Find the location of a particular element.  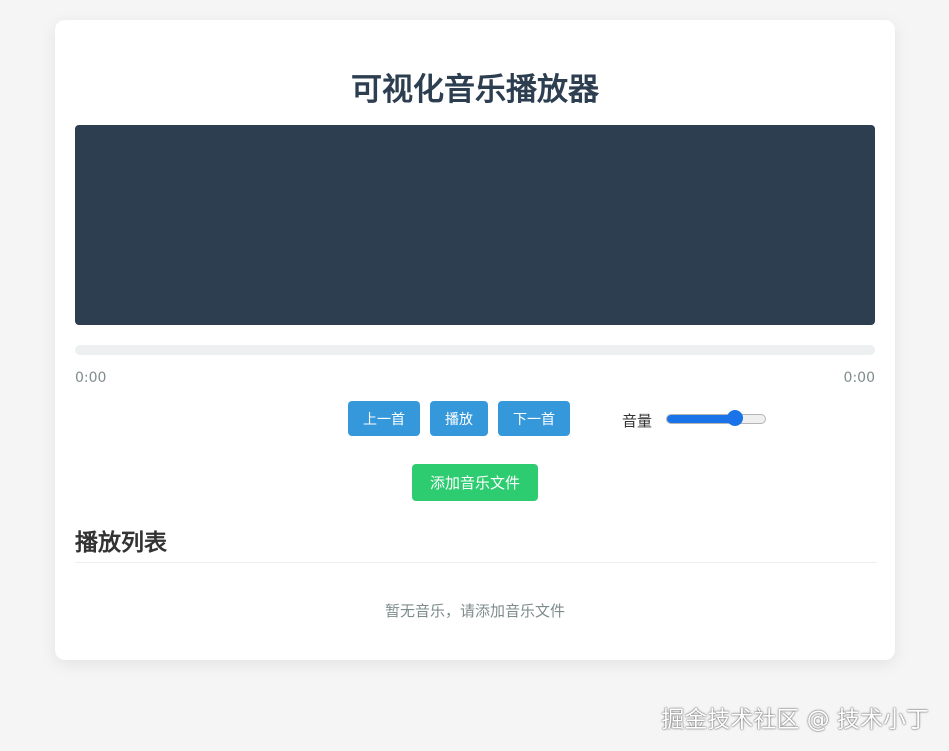

add-music-button: 添加音乐文件 is located at coordinates (475, 482).